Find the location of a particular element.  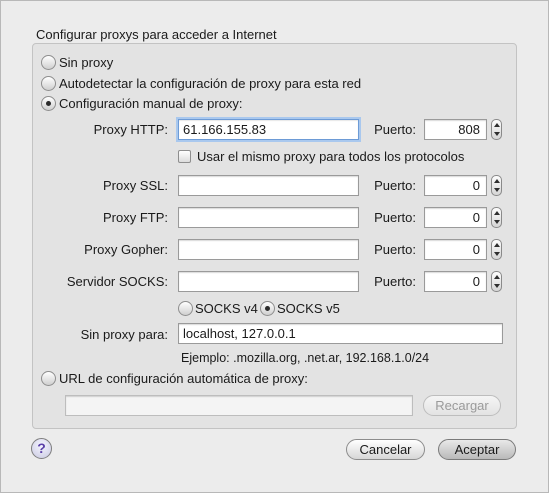

radio-socks-v5-label: SOCKS v5 is located at coordinates (308, 308).